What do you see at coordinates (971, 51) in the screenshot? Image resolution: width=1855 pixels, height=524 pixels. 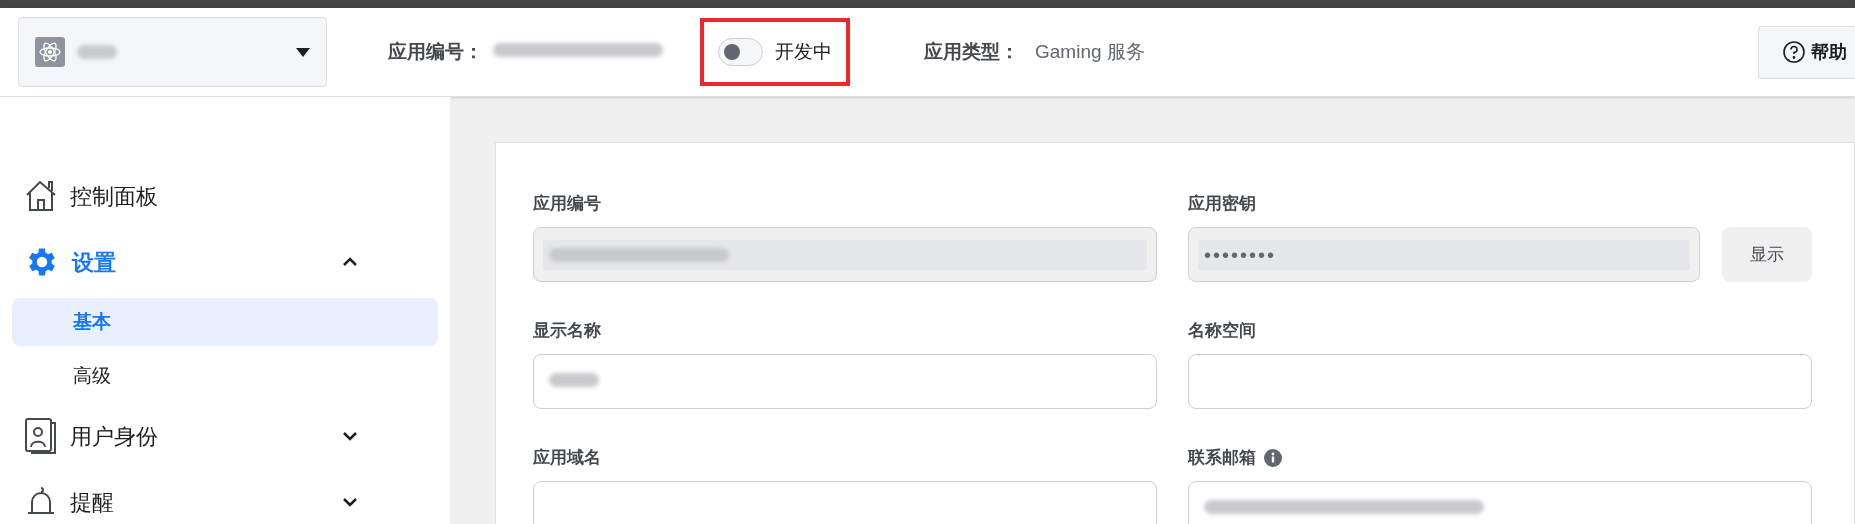 I see `app-type-label: 应用类型：` at bounding box center [971, 51].